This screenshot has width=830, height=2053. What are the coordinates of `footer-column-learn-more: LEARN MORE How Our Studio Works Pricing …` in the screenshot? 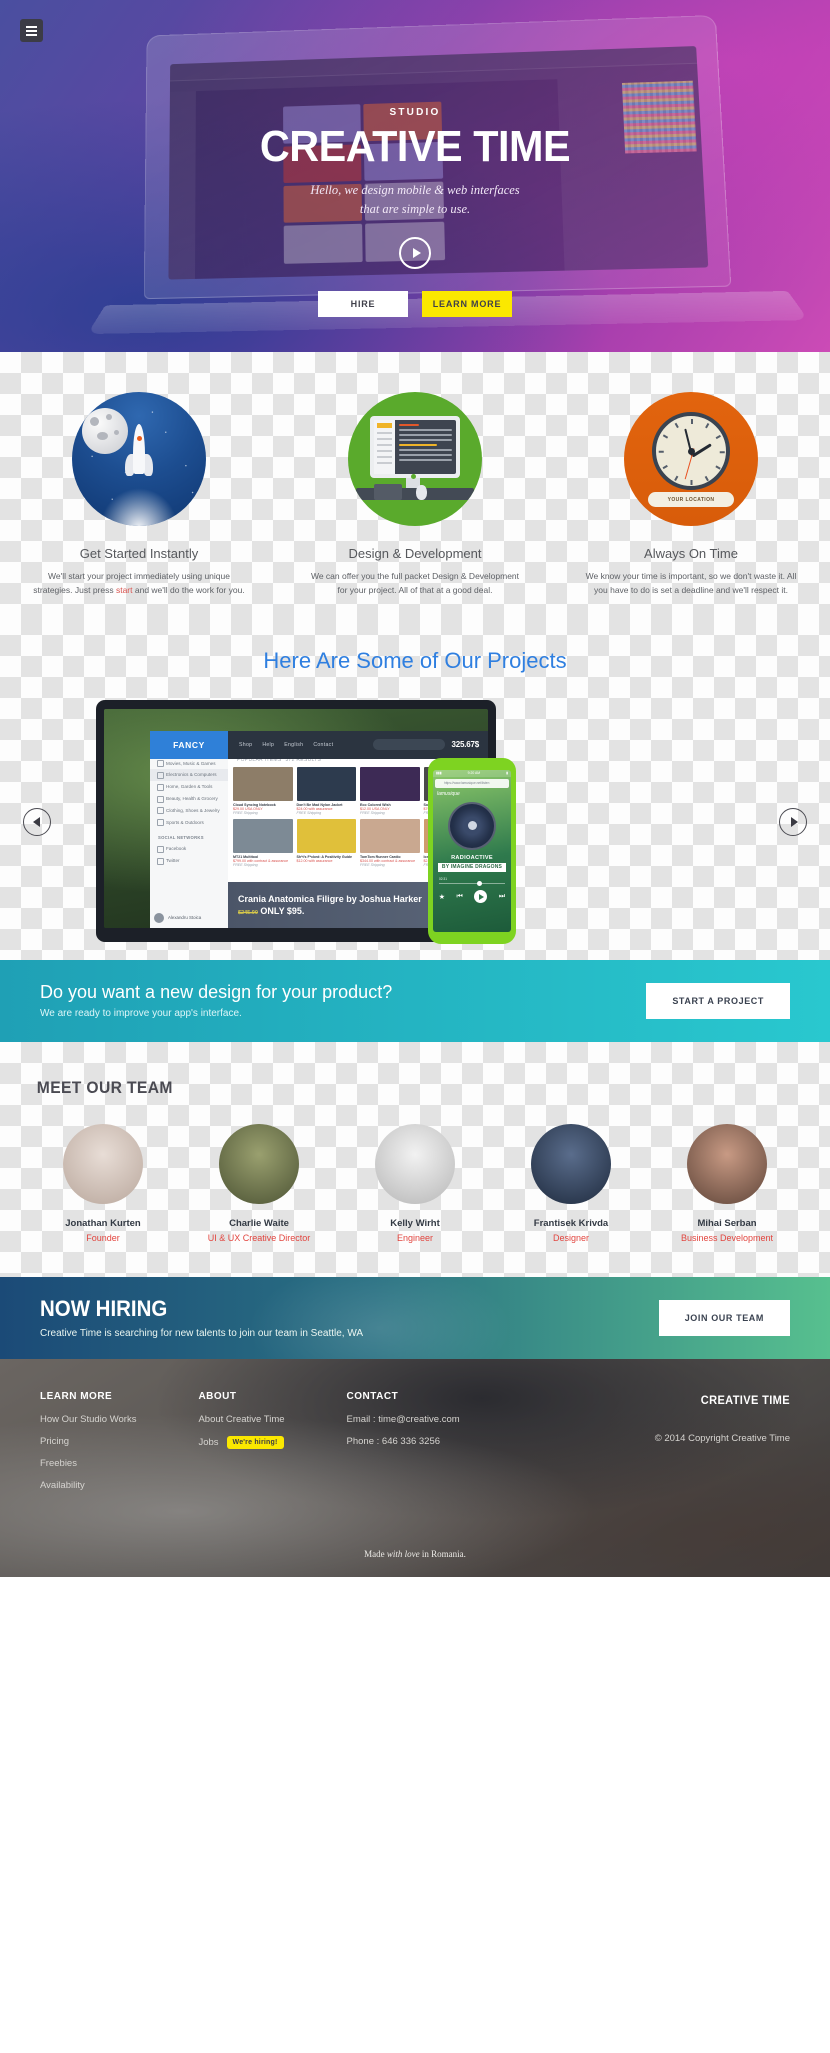 It's located at (88, 1446).